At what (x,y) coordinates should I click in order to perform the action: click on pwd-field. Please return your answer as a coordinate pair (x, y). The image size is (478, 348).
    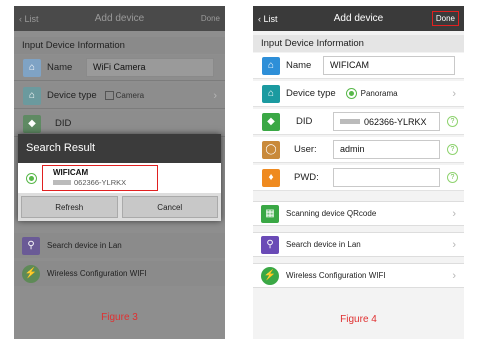
    Looking at the image, I should click on (386, 177).